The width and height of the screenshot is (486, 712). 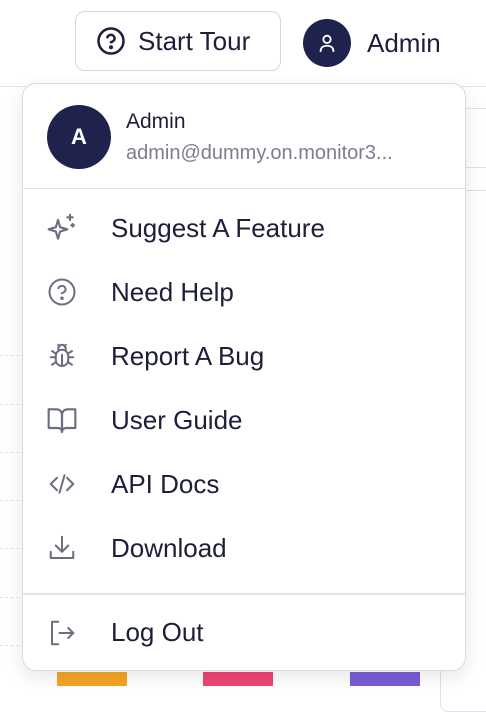 What do you see at coordinates (244, 594) in the screenshot?
I see `menu-divider` at bounding box center [244, 594].